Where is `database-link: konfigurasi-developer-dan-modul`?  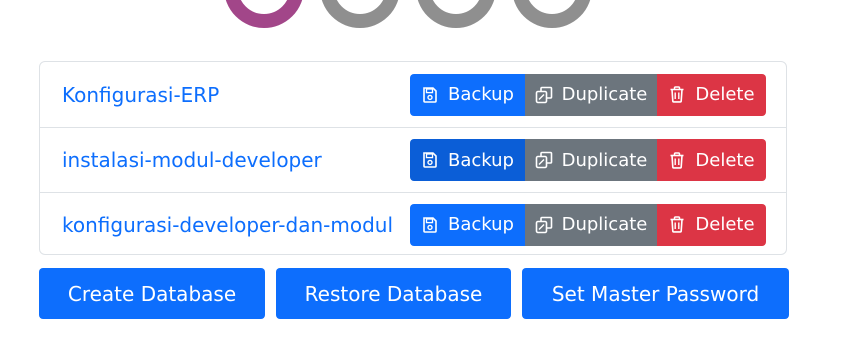 database-link: konfigurasi-developer-dan-modul is located at coordinates (227, 225).